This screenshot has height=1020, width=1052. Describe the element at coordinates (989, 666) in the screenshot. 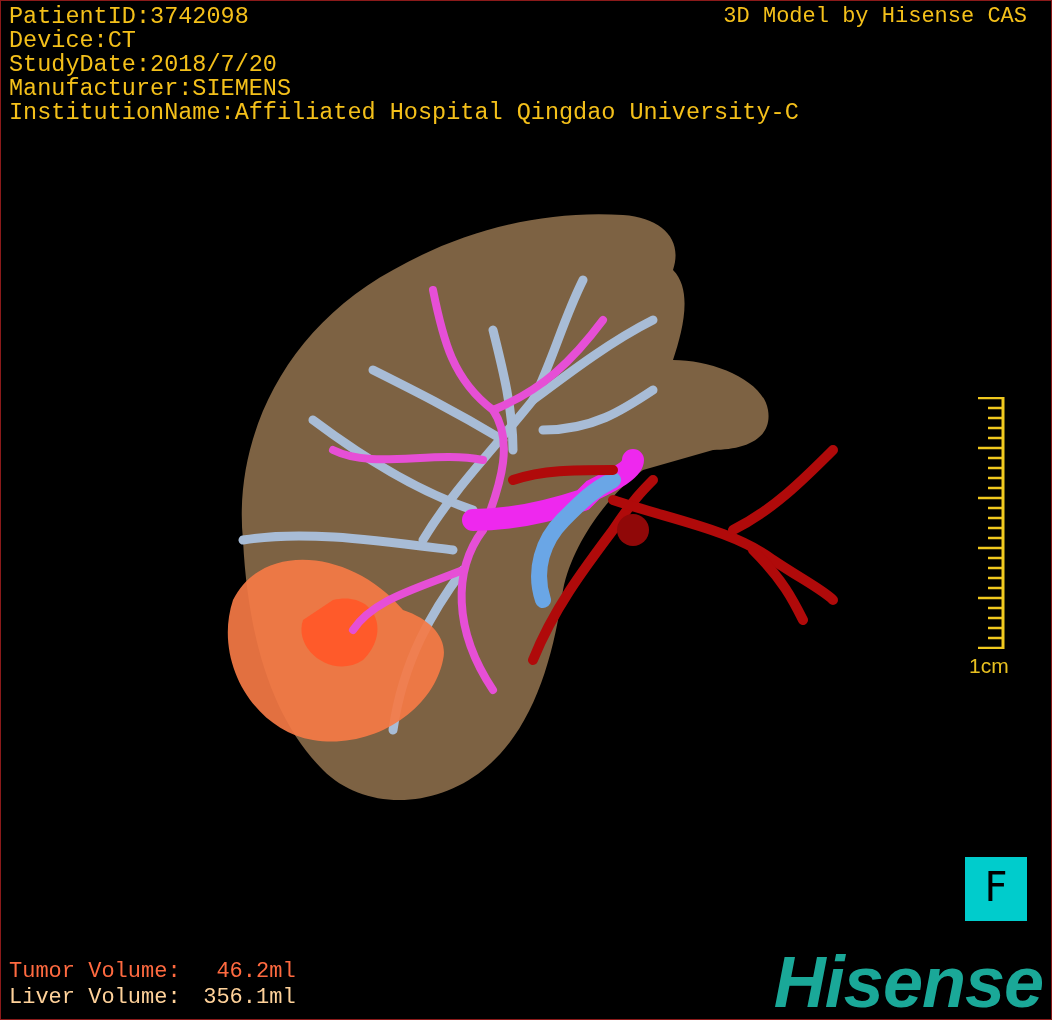

I see `scale-label: 1cm` at that location.